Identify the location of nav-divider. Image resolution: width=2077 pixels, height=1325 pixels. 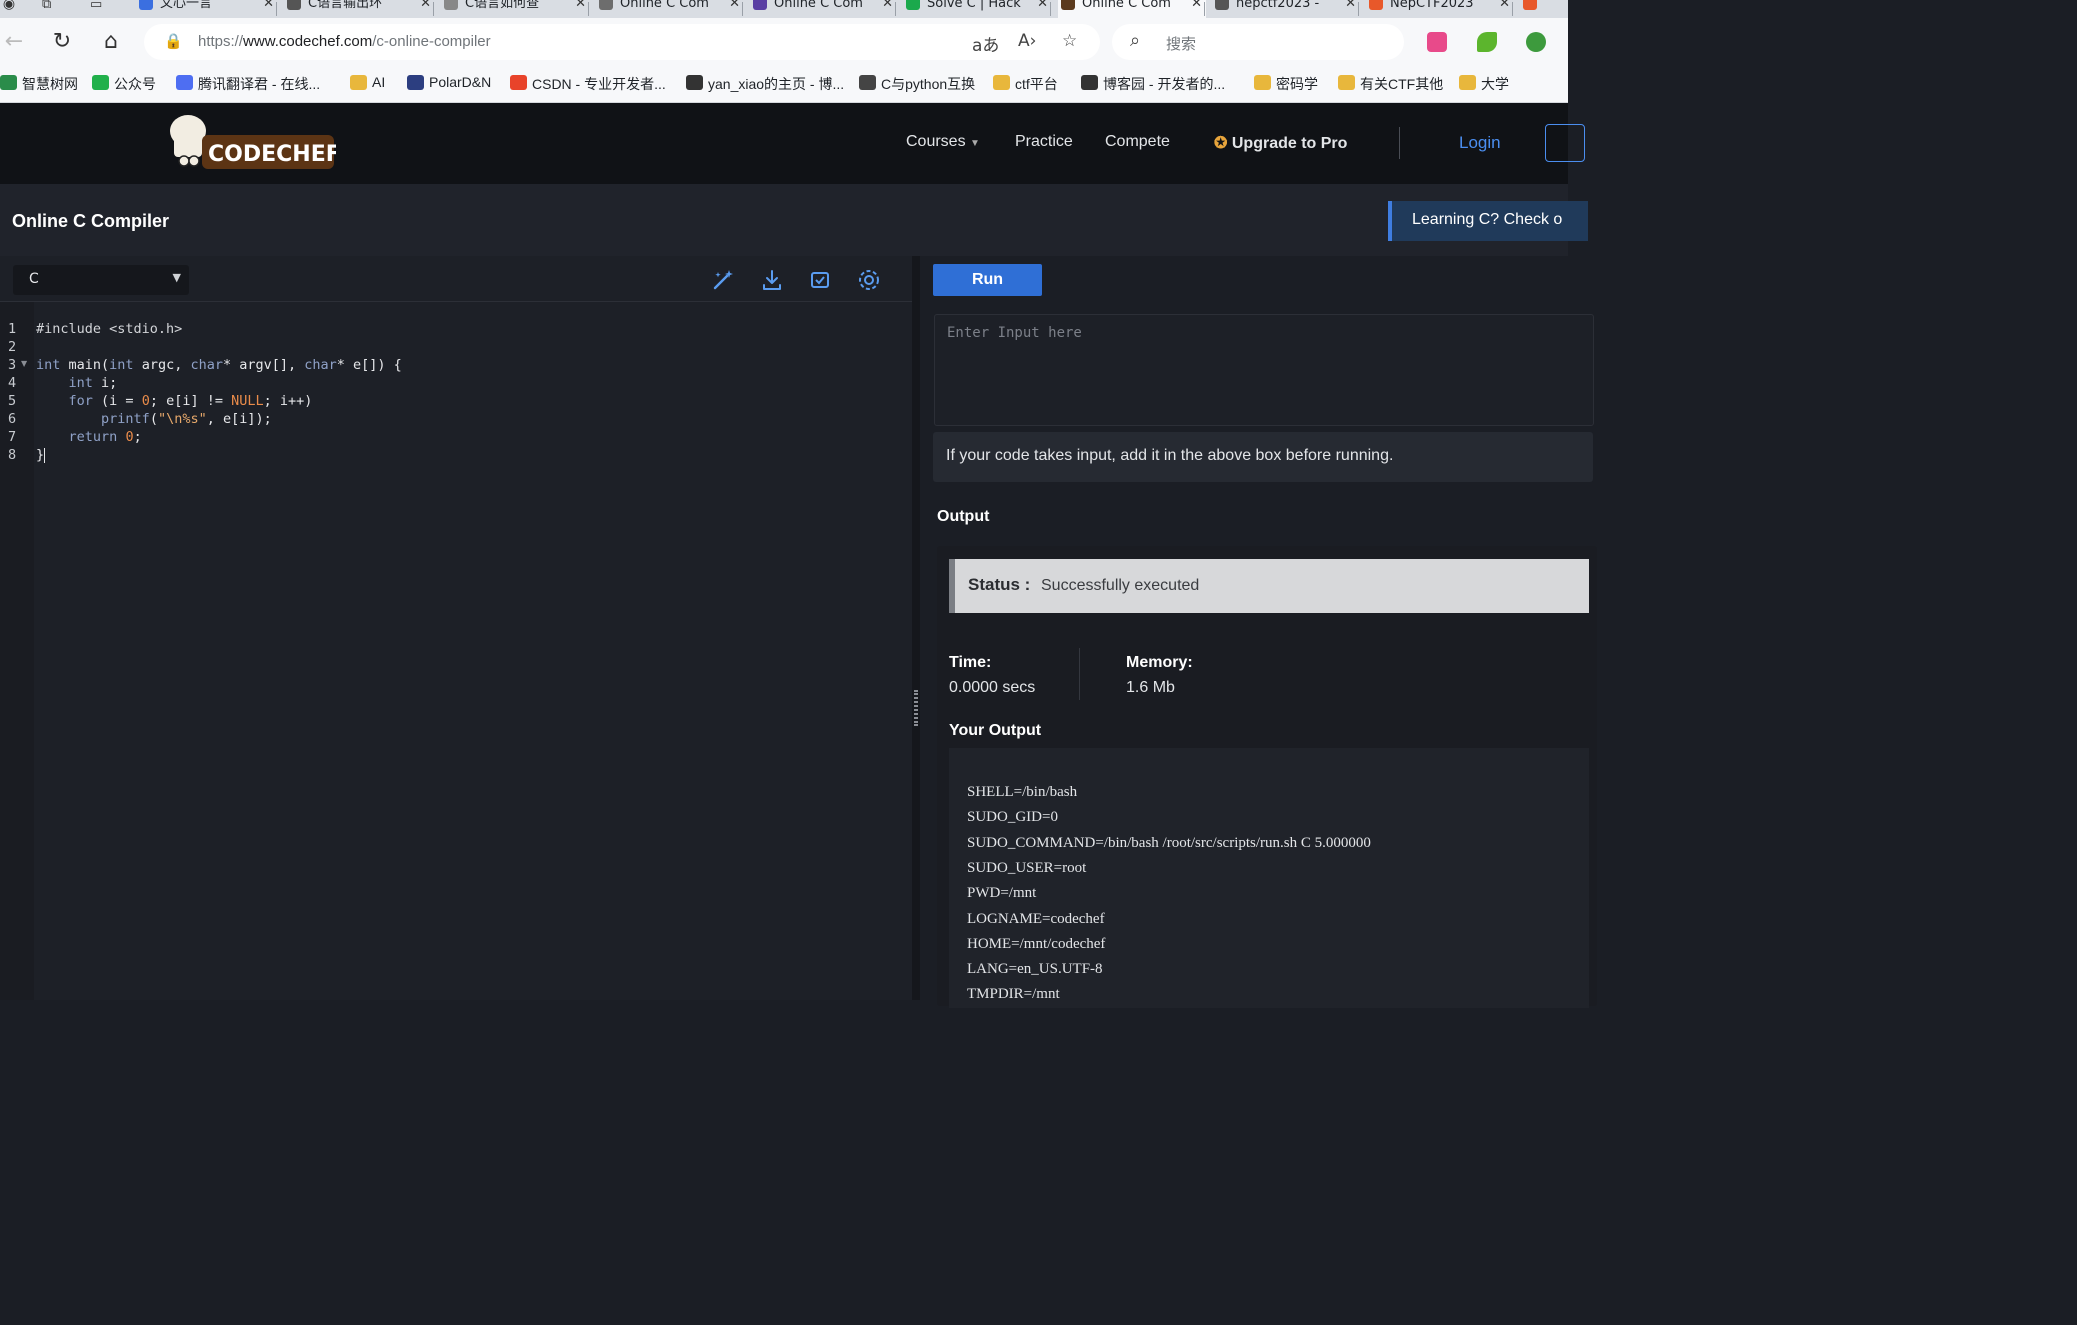
(1399, 143).